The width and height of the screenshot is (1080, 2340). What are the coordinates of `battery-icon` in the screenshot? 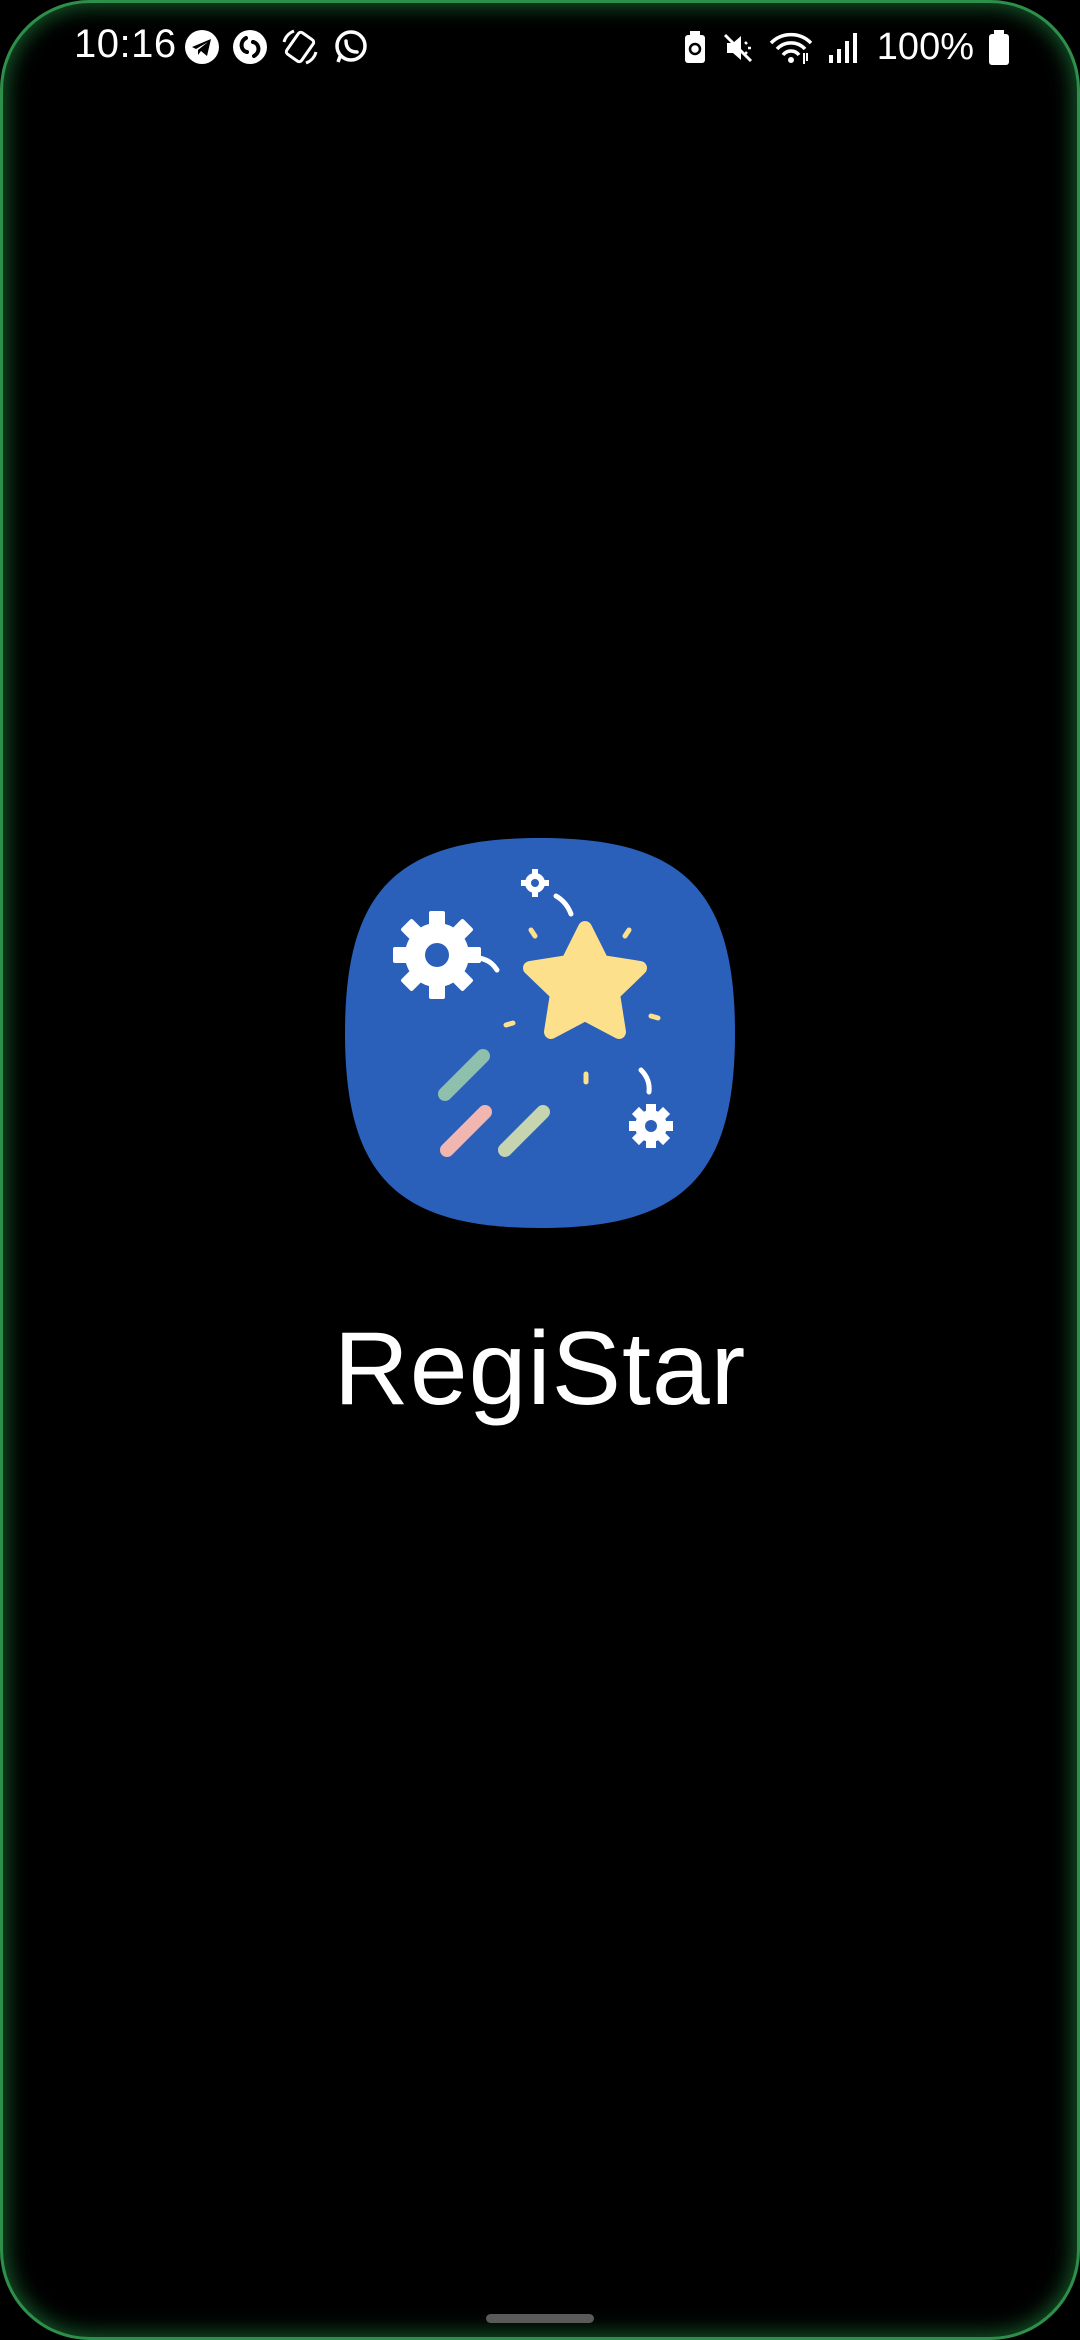 It's located at (999, 47).